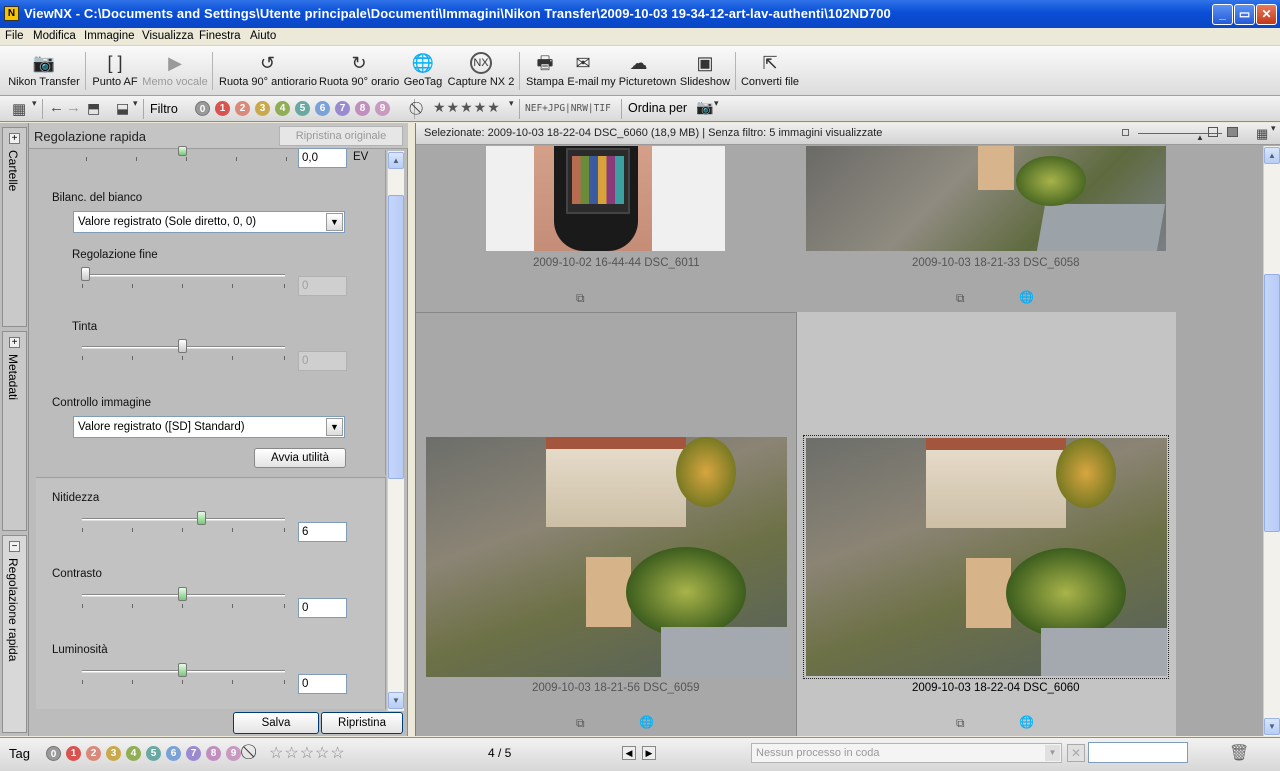 Image resolution: width=1280 pixels, height=771 pixels. What do you see at coordinates (14, 431) in the screenshot?
I see `tab-metadati: + Metadati` at bounding box center [14, 431].